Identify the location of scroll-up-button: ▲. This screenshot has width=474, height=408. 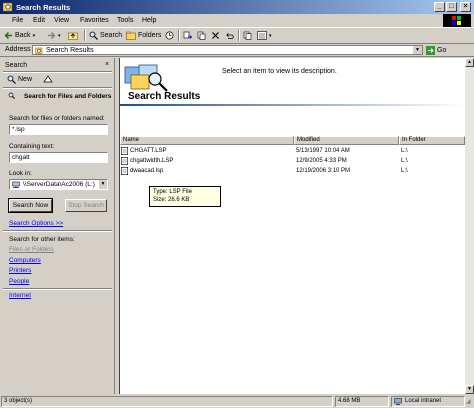
(469, 62).